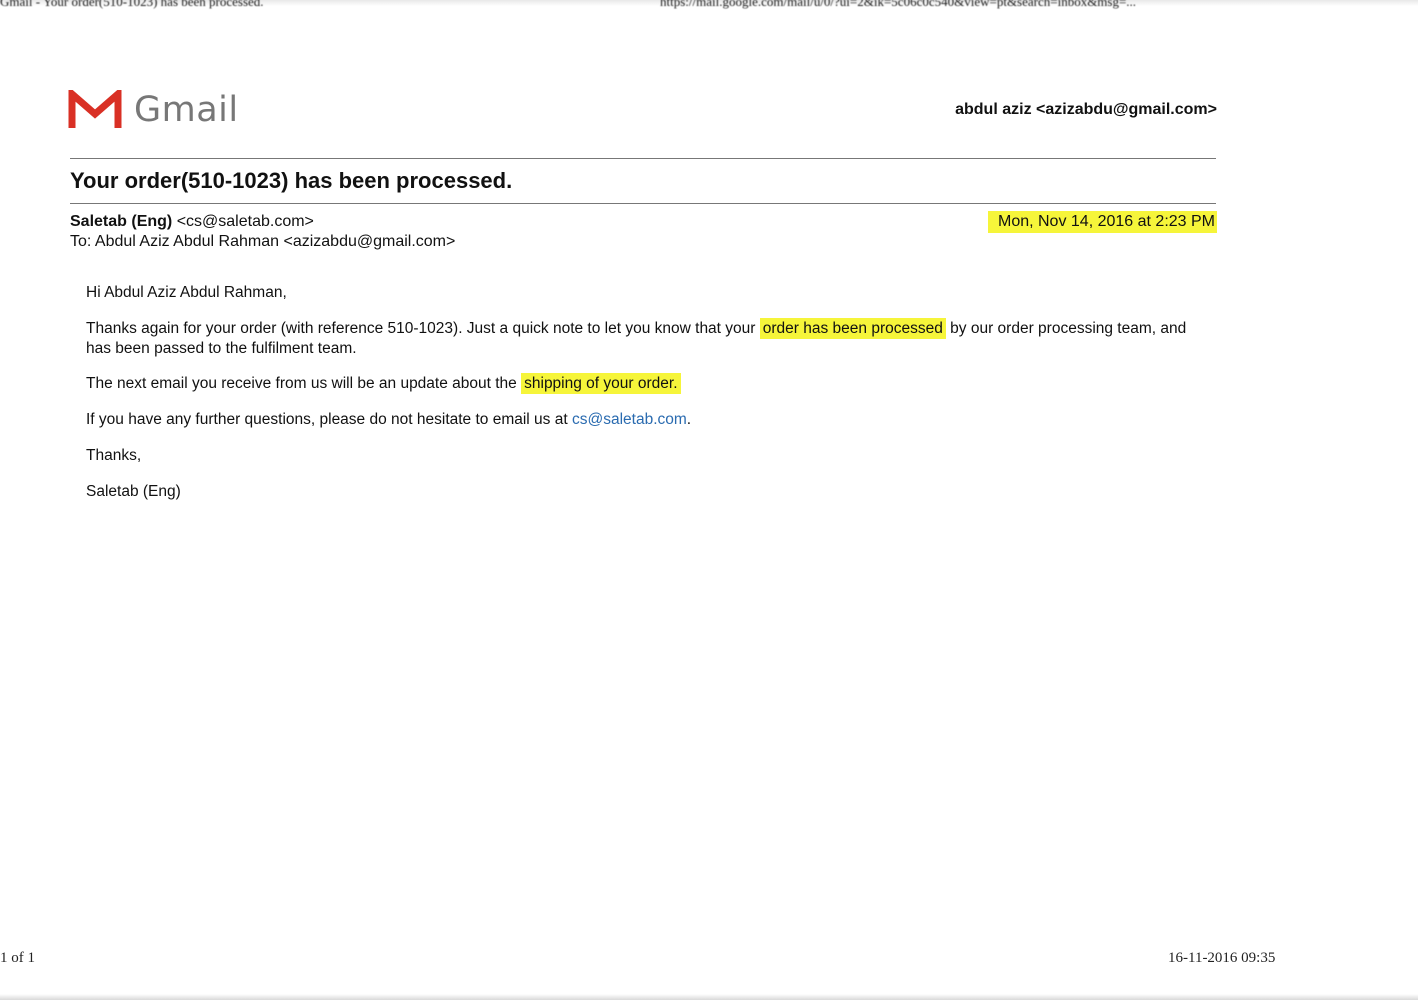  Describe the element at coordinates (1102, 222) in the screenshot. I see `email-date: Mon, Nov 14, 2016 at 2:23 PM` at that location.